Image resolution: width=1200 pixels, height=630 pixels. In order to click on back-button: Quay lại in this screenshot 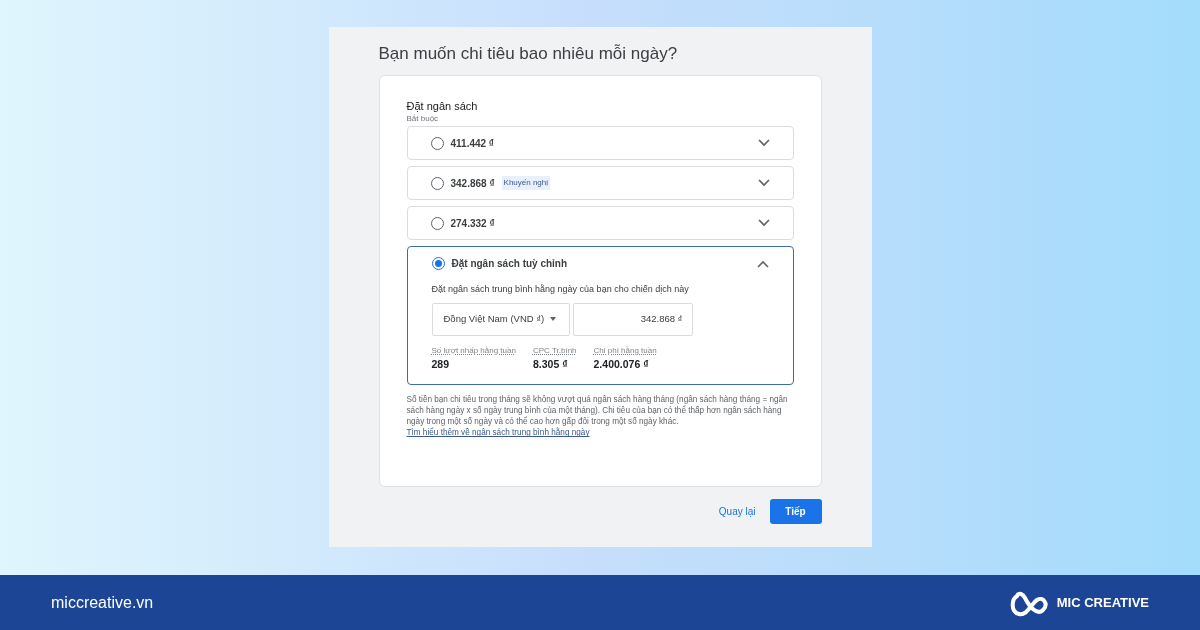, I will do `click(737, 511)`.